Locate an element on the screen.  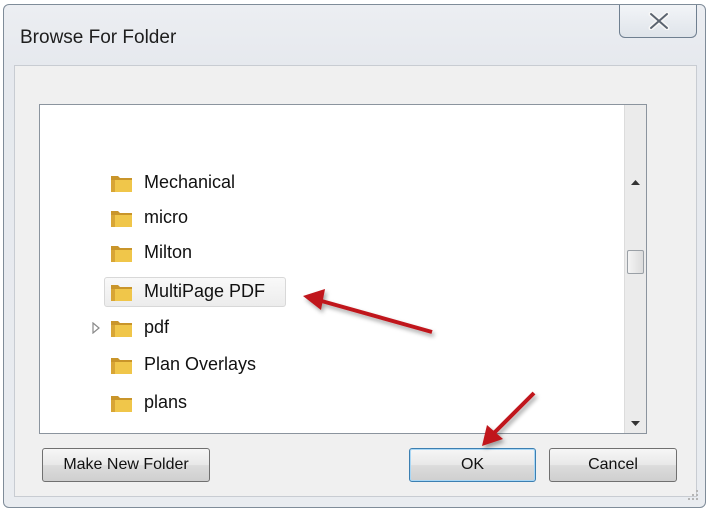
expand-triangle-icon is located at coordinates (96, 328).